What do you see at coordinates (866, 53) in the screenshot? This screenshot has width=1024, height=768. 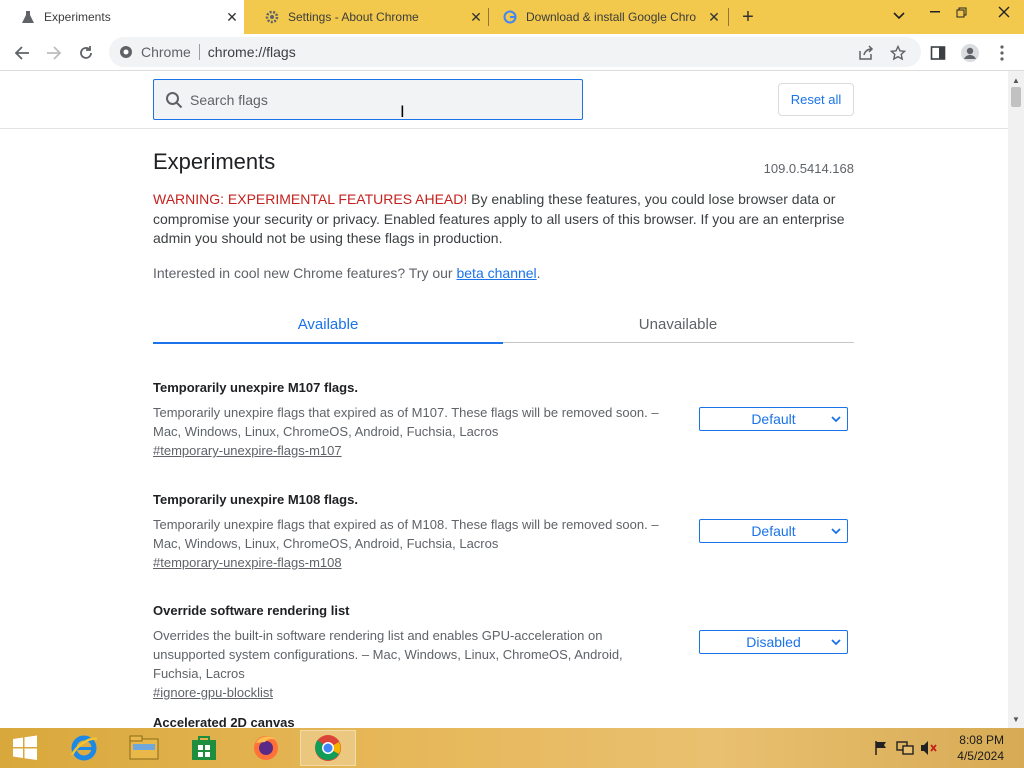 I see `share-icon` at bounding box center [866, 53].